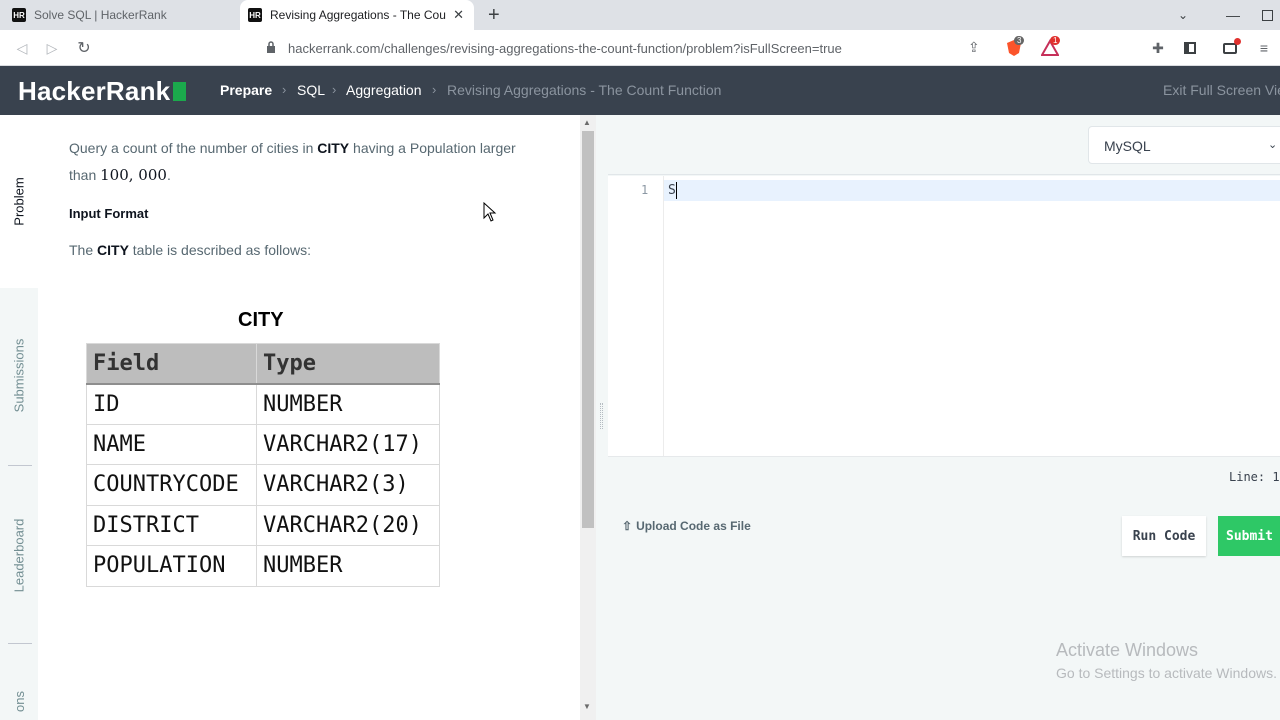  What do you see at coordinates (458, 15) in the screenshot?
I see `close-tab-icon: ✕` at bounding box center [458, 15].